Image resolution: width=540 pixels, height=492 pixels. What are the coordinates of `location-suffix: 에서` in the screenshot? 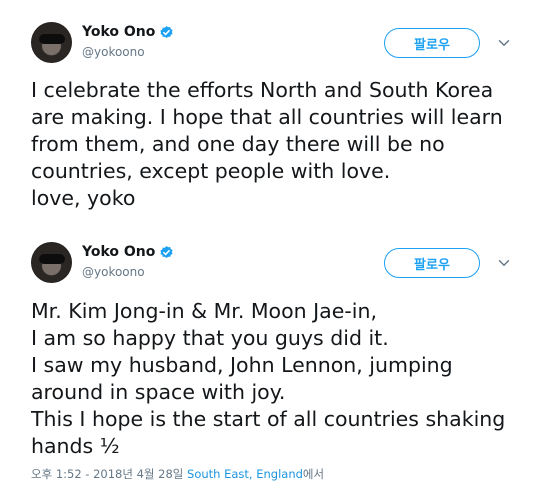 It's located at (313, 474).